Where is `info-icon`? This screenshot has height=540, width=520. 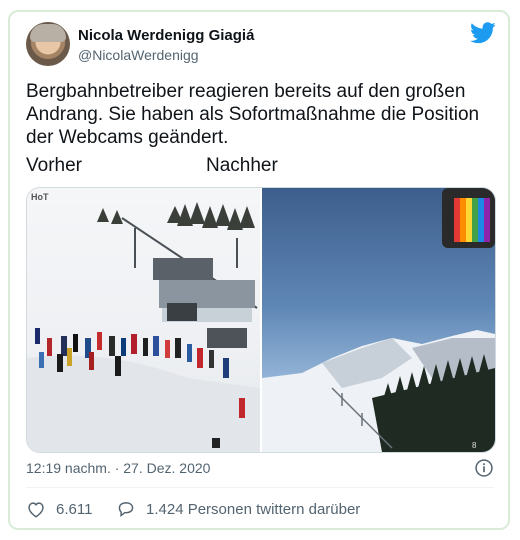 info-icon is located at coordinates (484, 468).